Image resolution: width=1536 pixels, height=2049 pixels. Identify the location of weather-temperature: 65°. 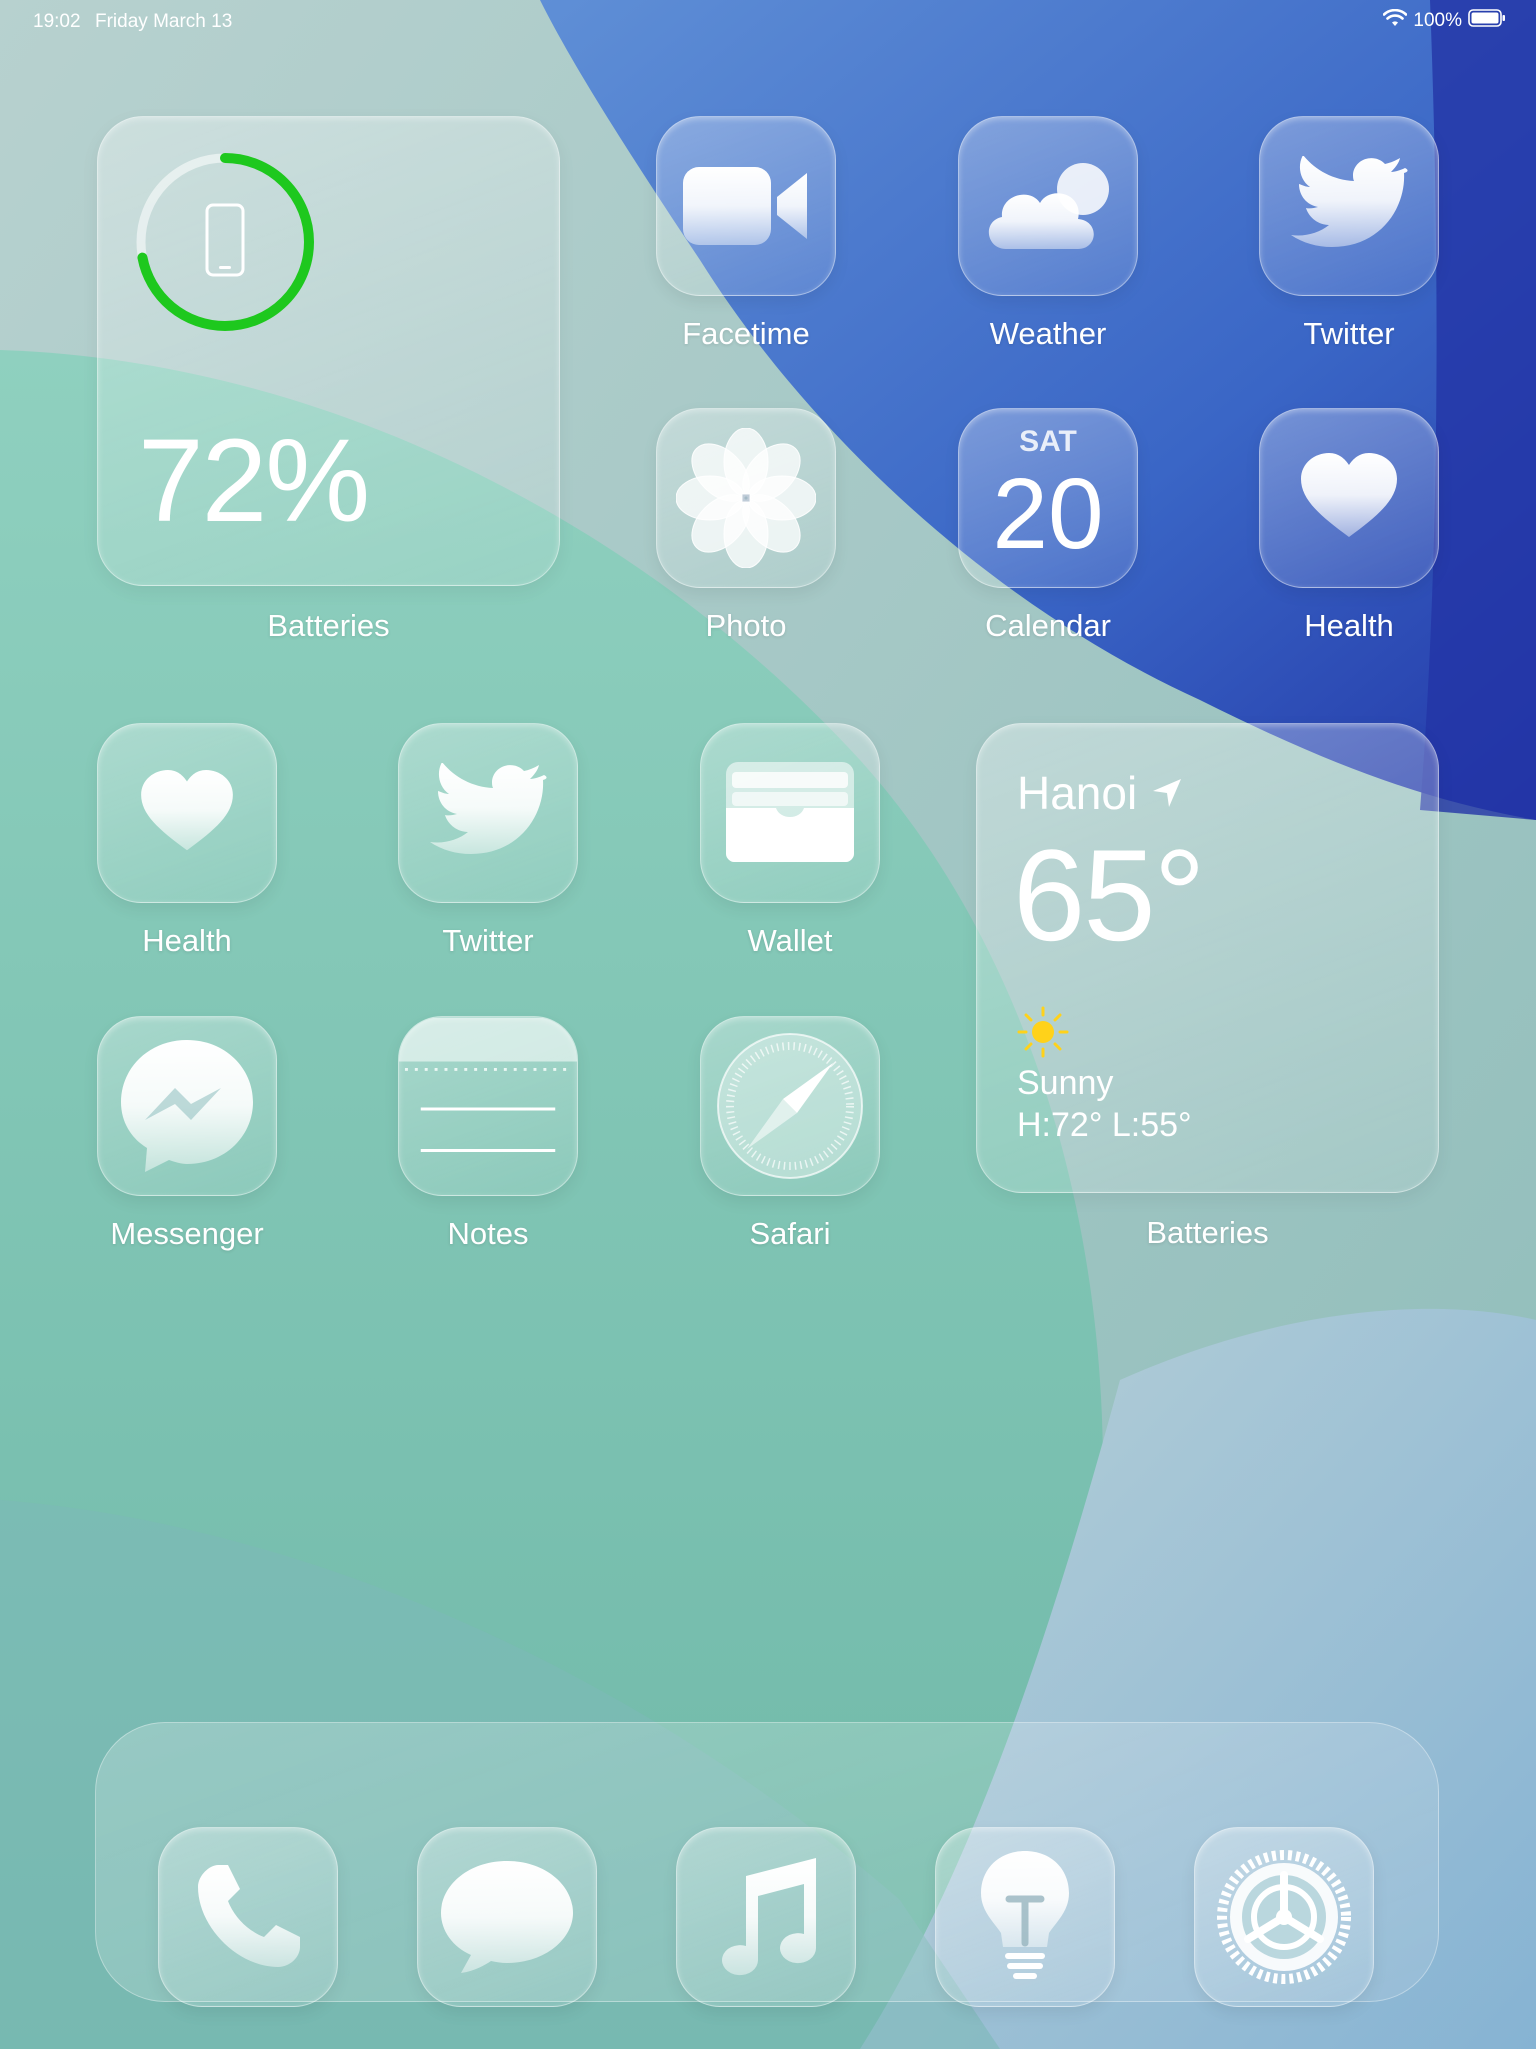
(1109, 895).